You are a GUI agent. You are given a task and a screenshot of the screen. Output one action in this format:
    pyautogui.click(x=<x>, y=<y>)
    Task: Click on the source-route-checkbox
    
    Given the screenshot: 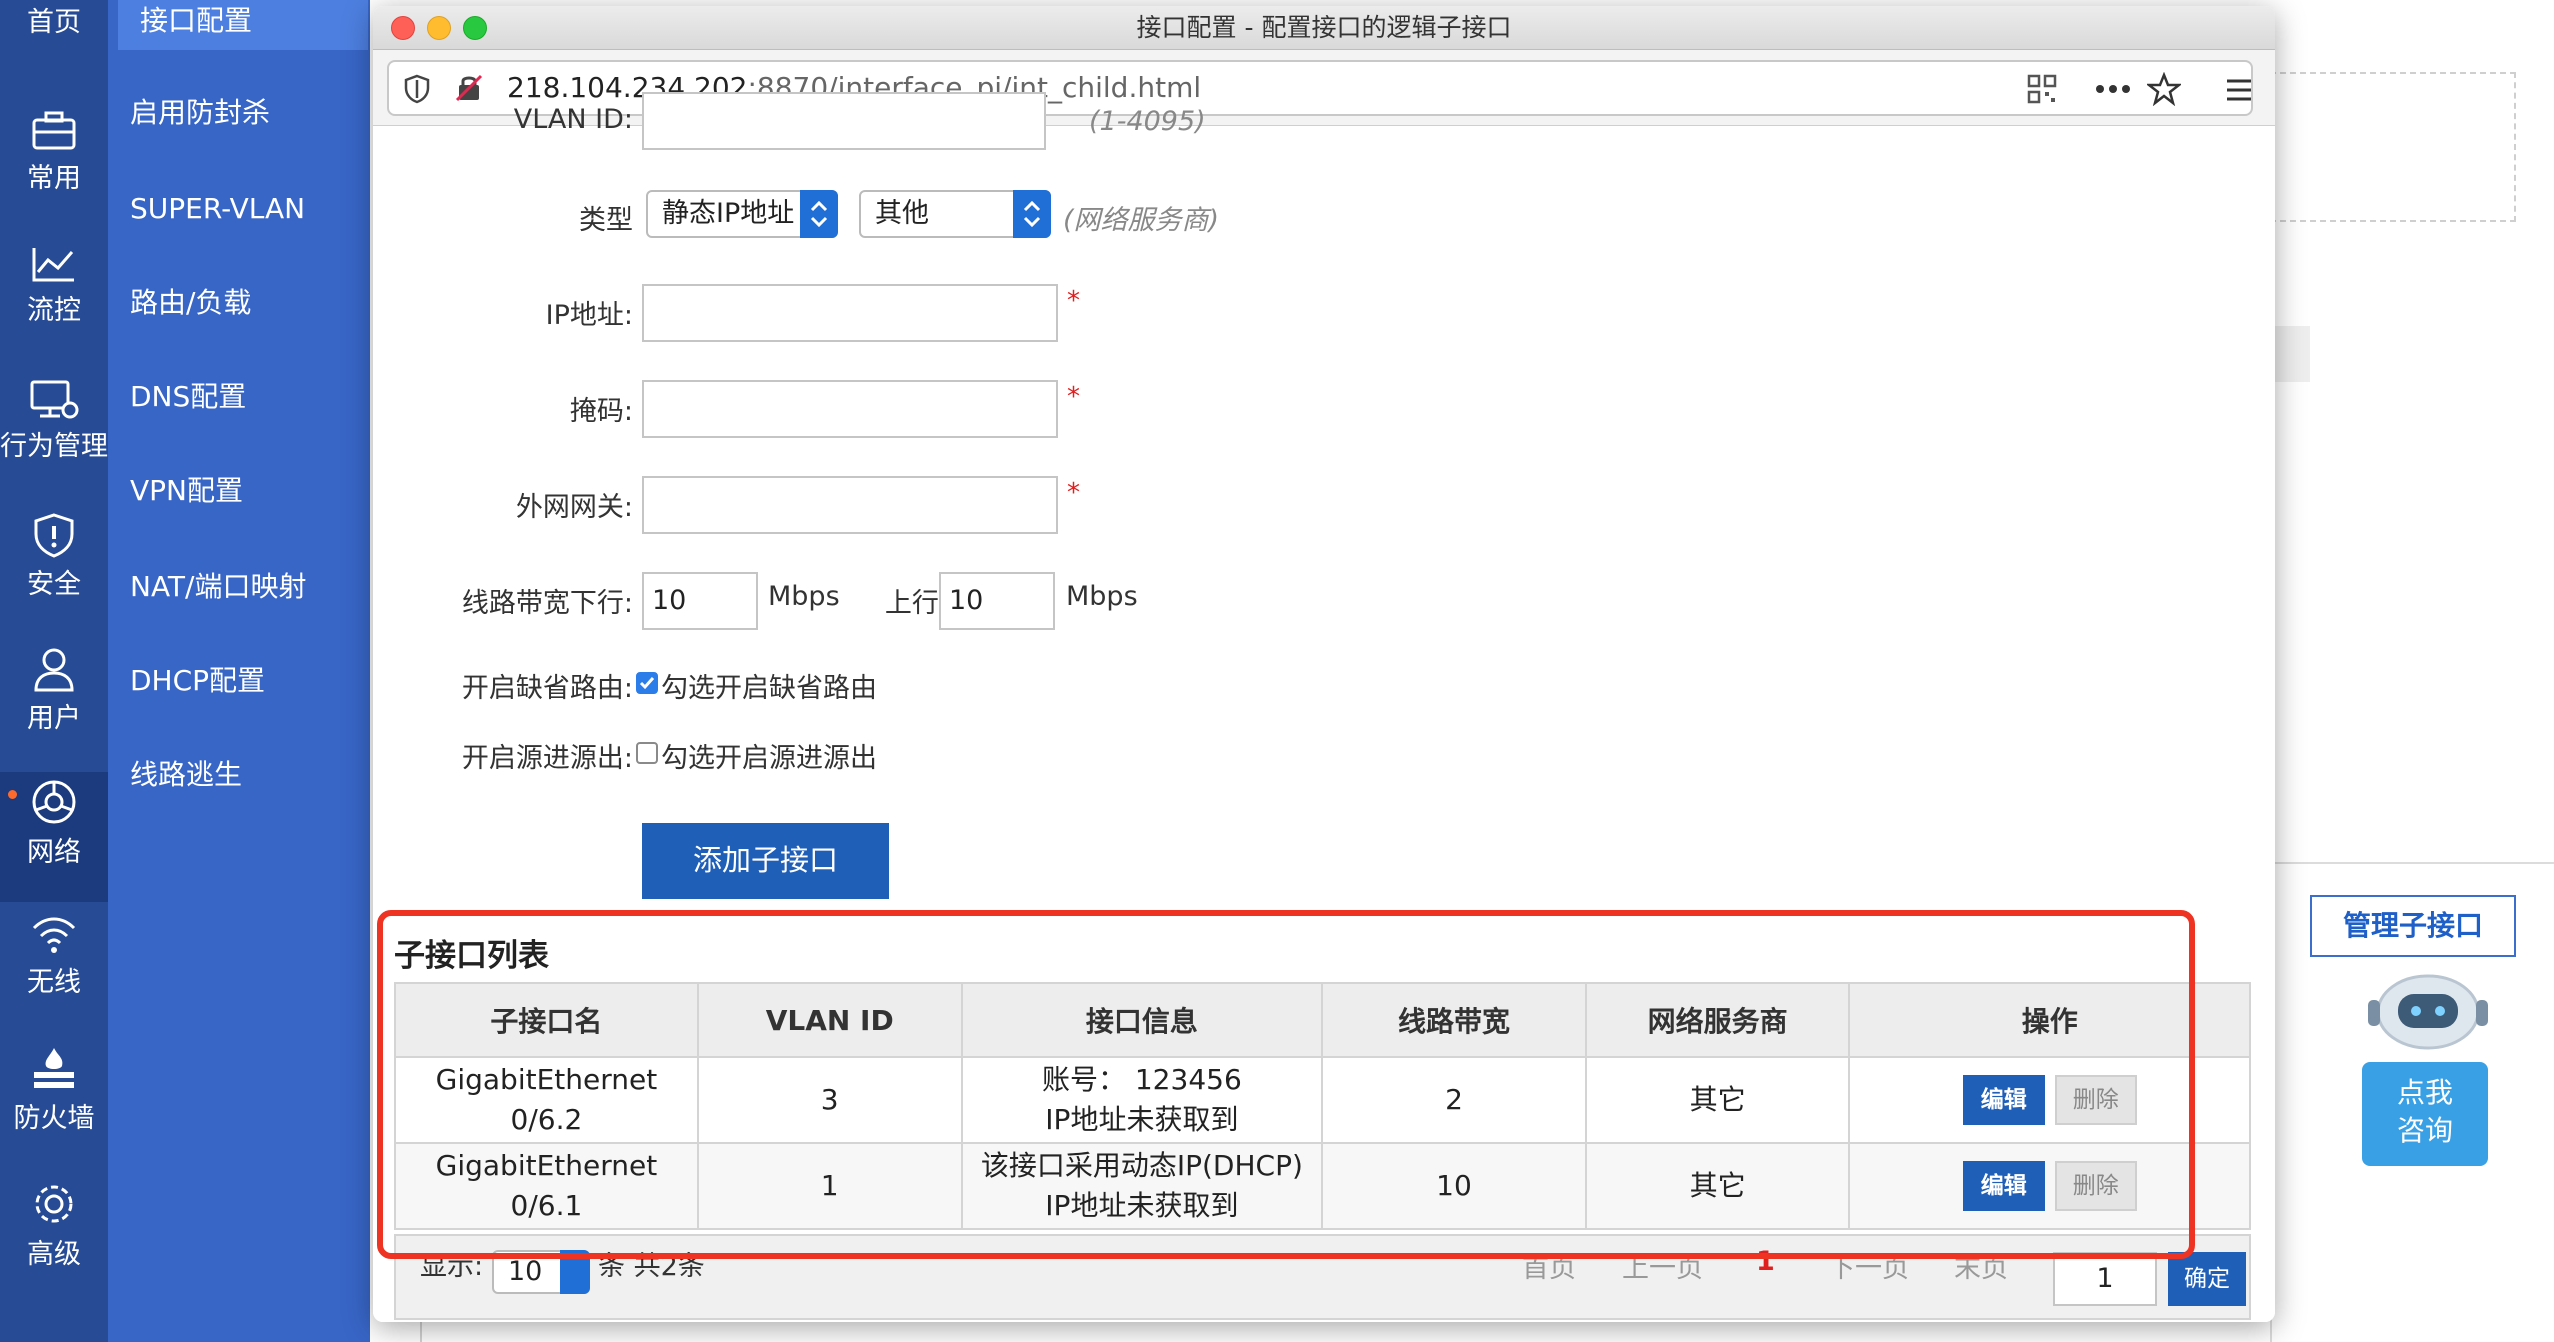 What is the action you would take?
    pyautogui.click(x=647, y=753)
    